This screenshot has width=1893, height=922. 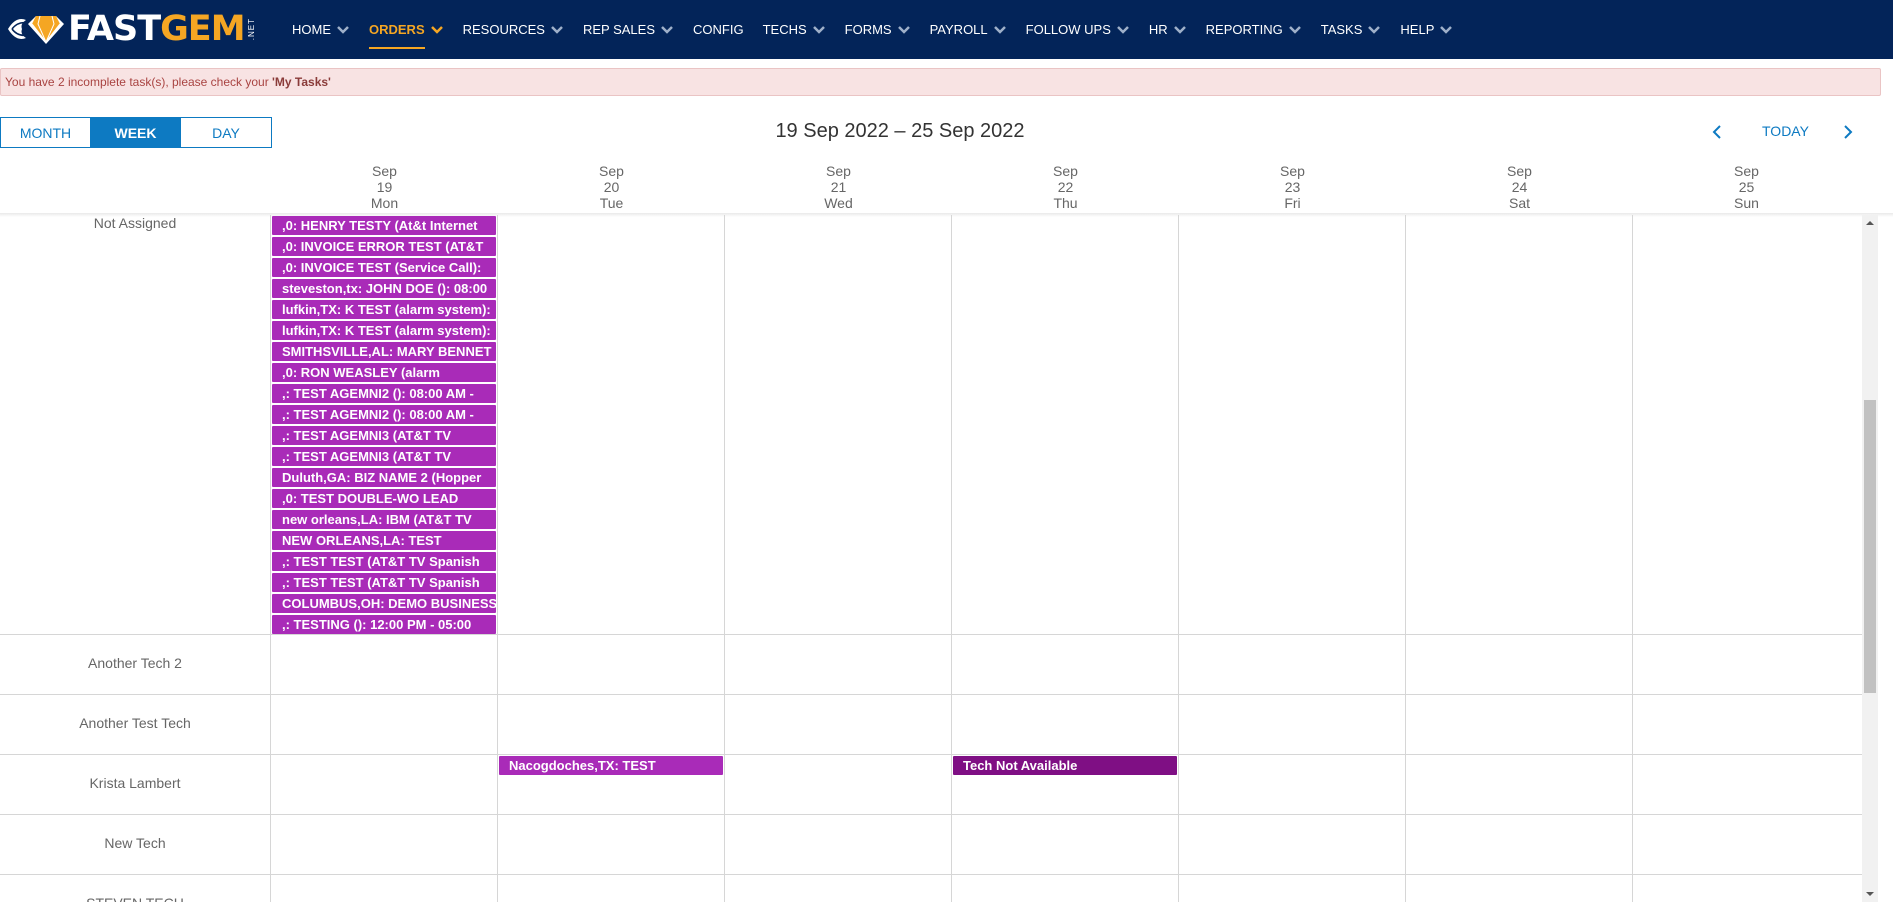 I want to click on day-header-date: 22, so click(x=1065, y=187).